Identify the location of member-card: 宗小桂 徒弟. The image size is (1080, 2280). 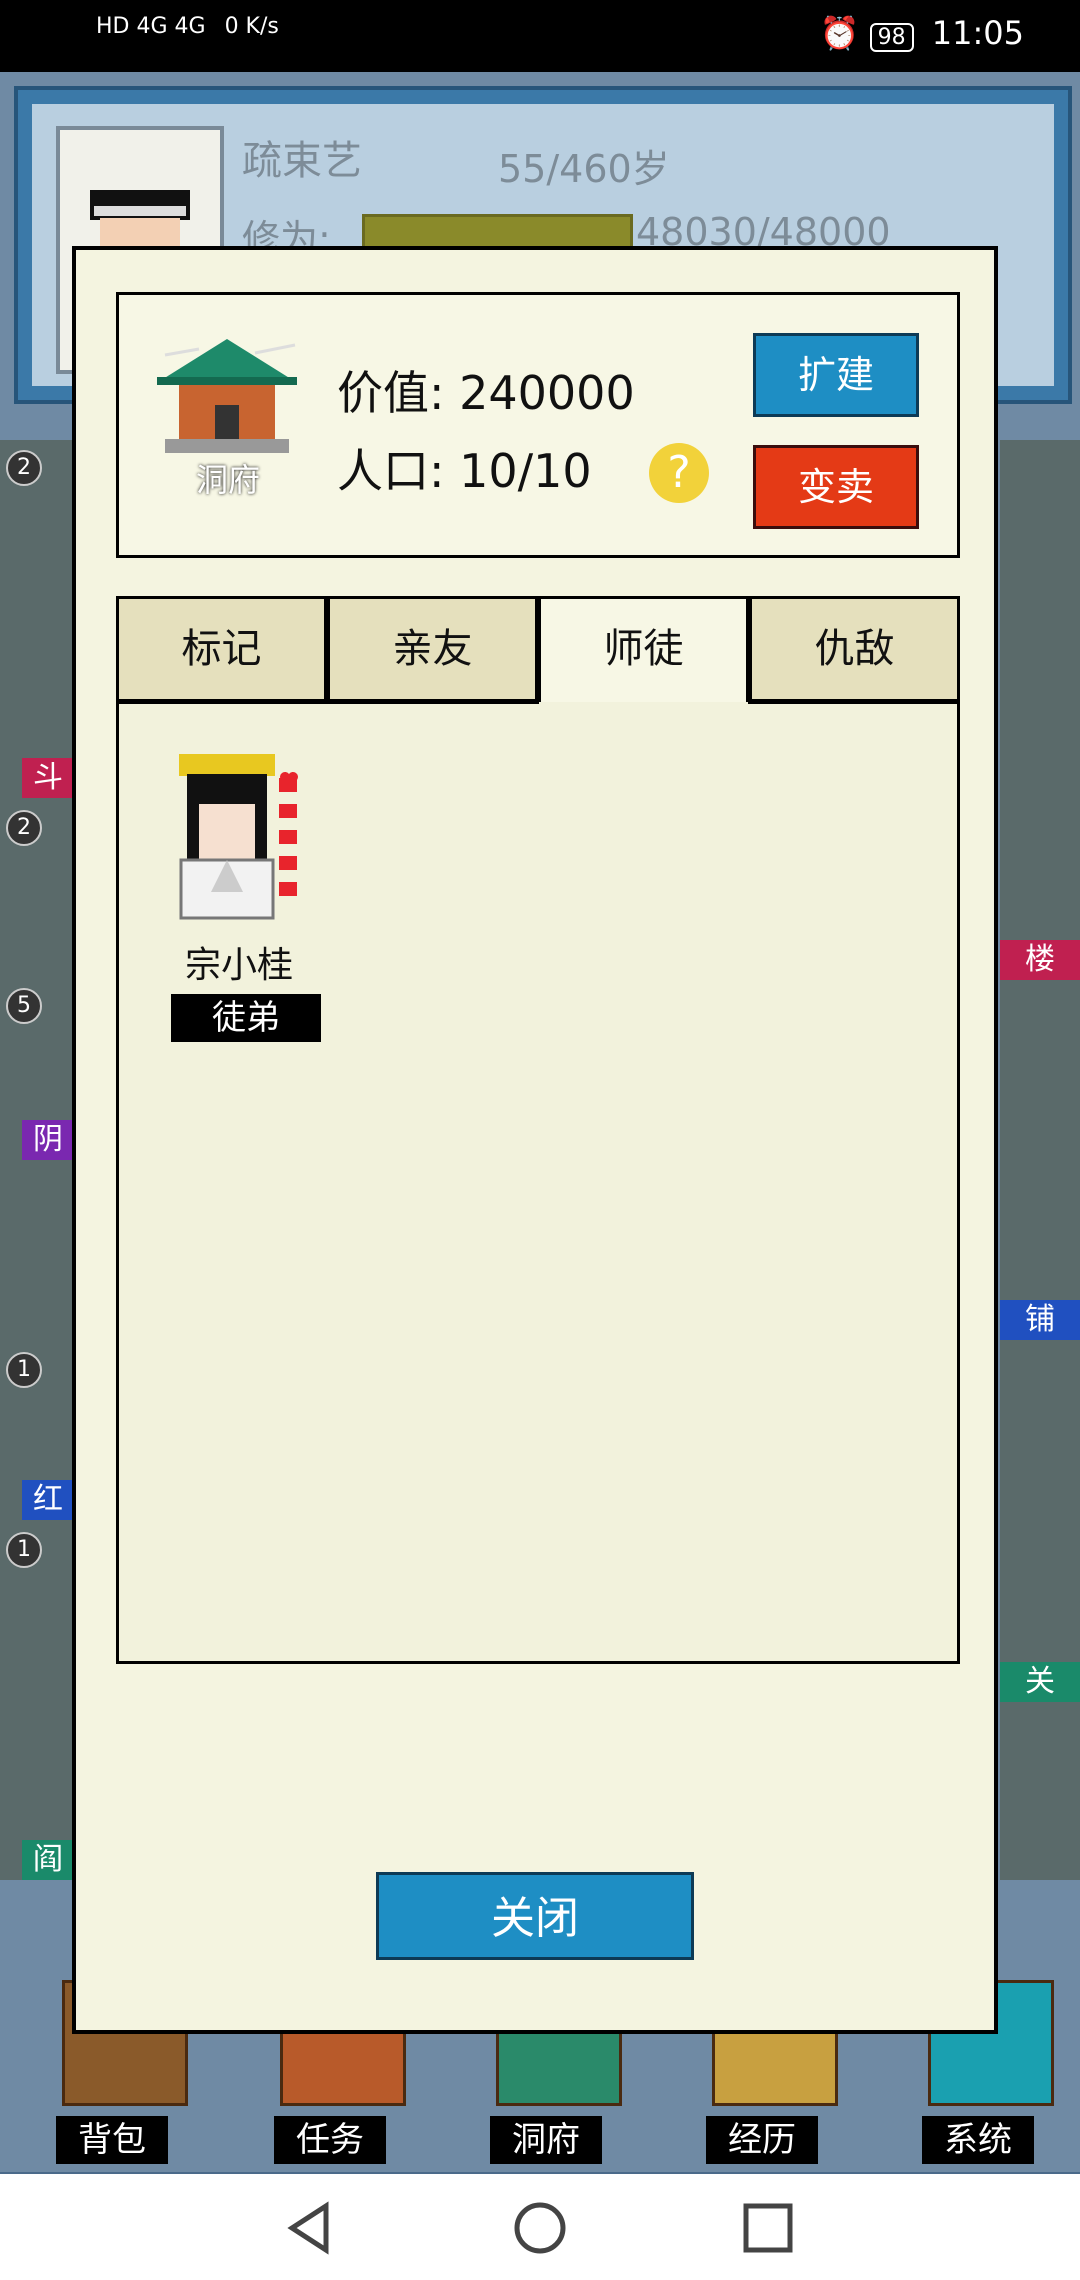
(240, 897).